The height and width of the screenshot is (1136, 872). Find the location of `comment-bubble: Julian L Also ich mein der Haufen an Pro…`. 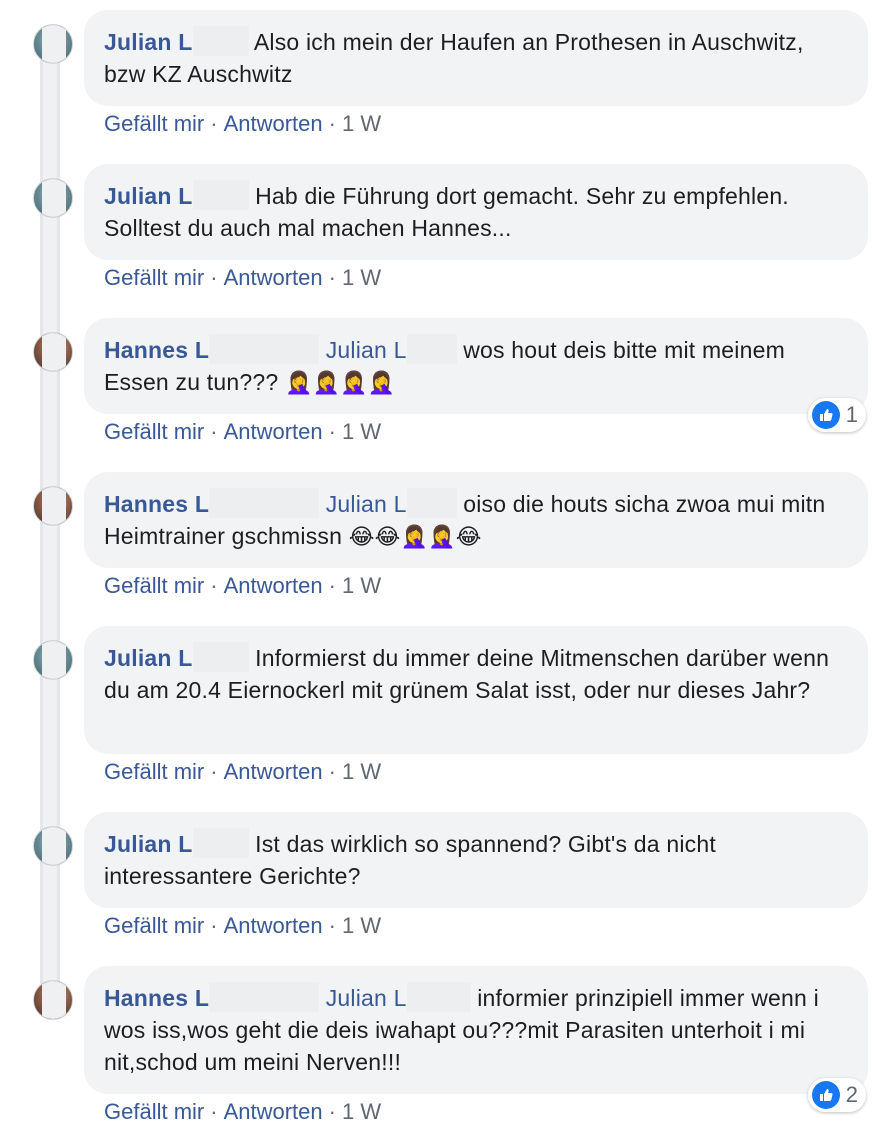

comment-bubble: Julian L Also ich mein der Haufen an Pro… is located at coordinates (476, 58).